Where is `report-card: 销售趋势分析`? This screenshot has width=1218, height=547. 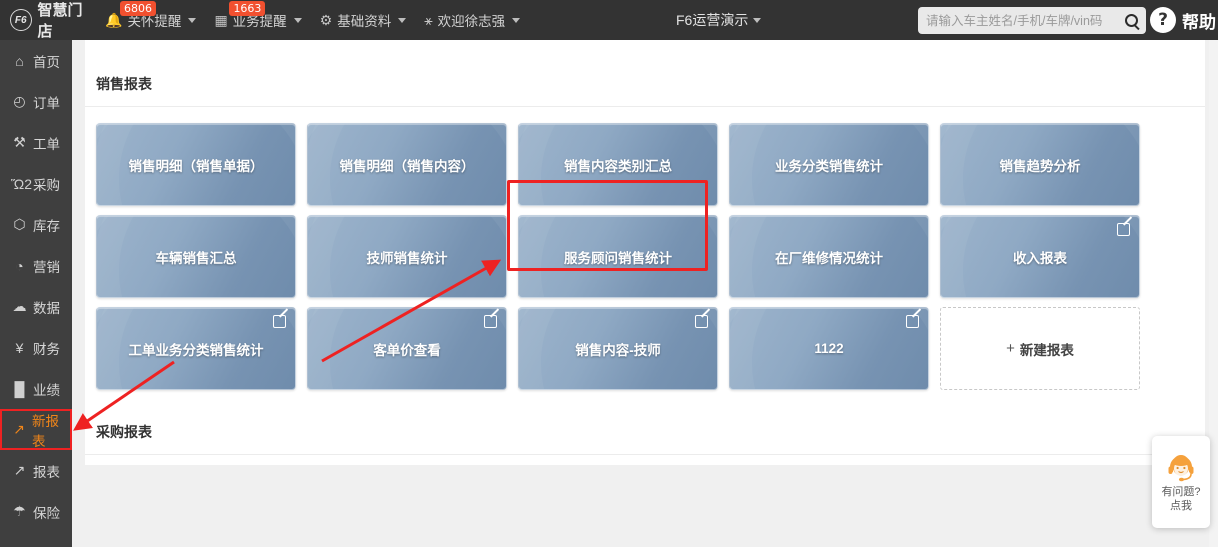
report-card: 销售趋势分析 is located at coordinates (1040, 164).